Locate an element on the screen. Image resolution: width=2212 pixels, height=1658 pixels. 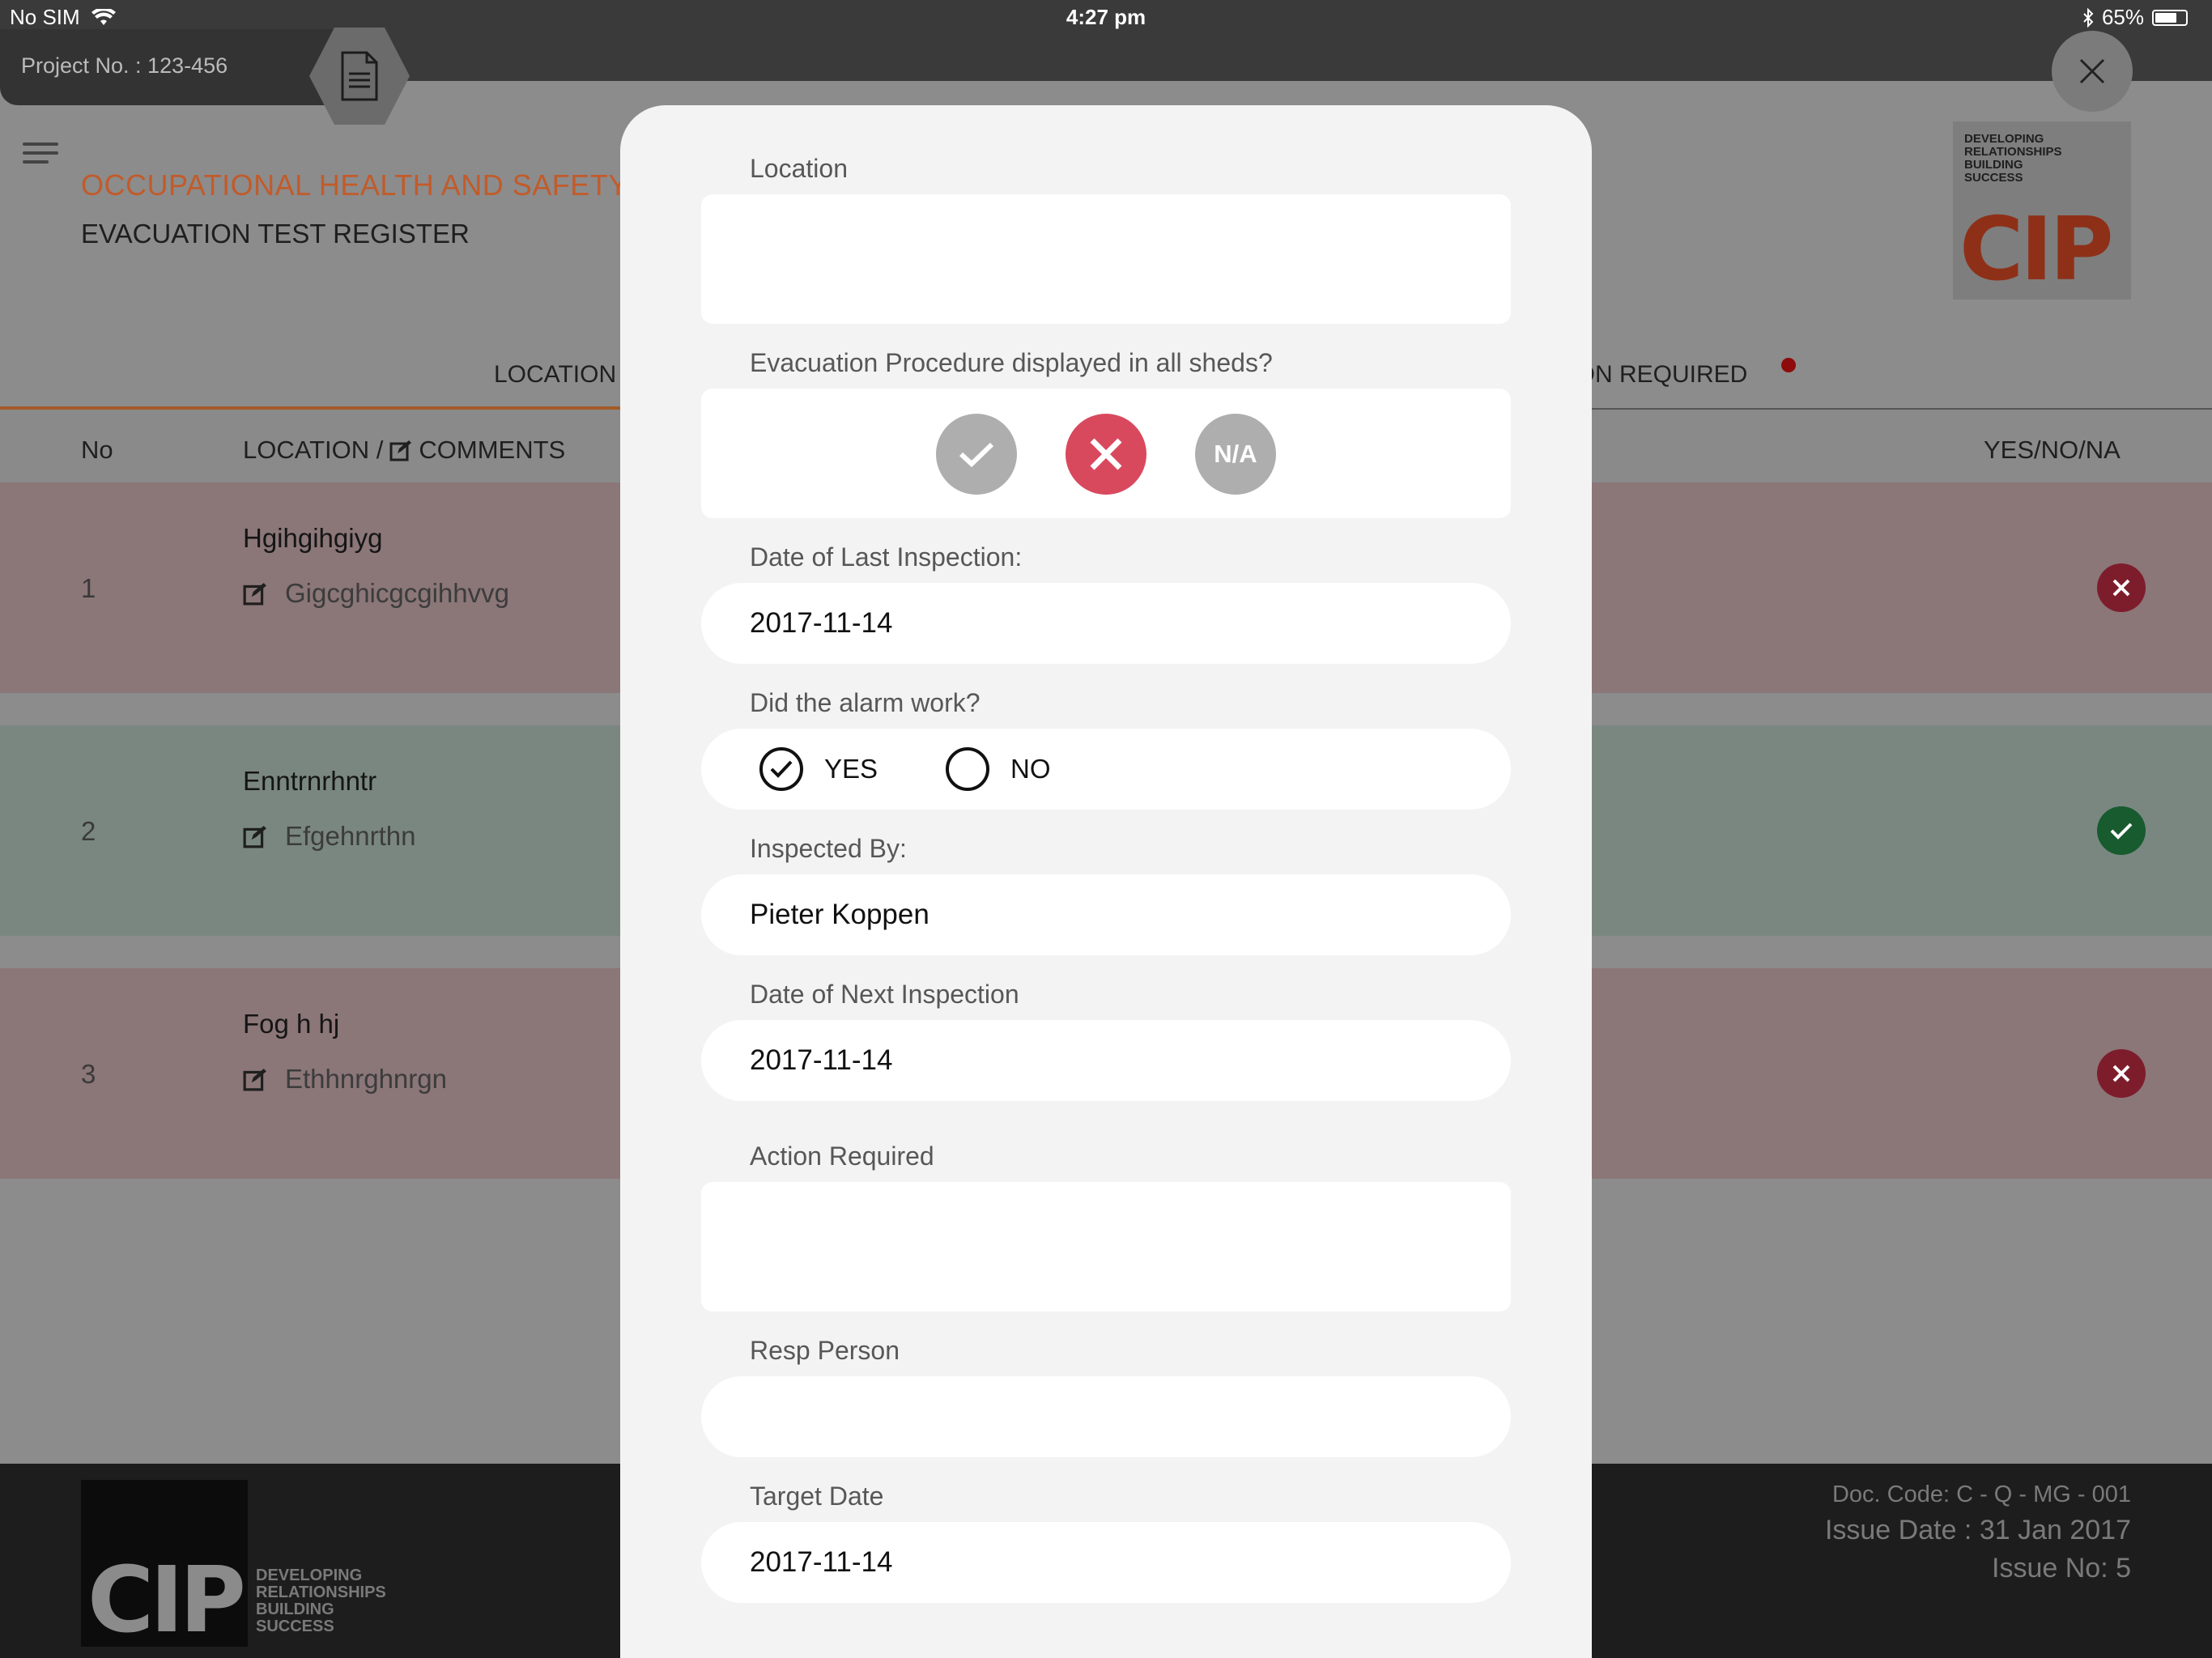
bluetooth-icon is located at coordinates (2088, 17).